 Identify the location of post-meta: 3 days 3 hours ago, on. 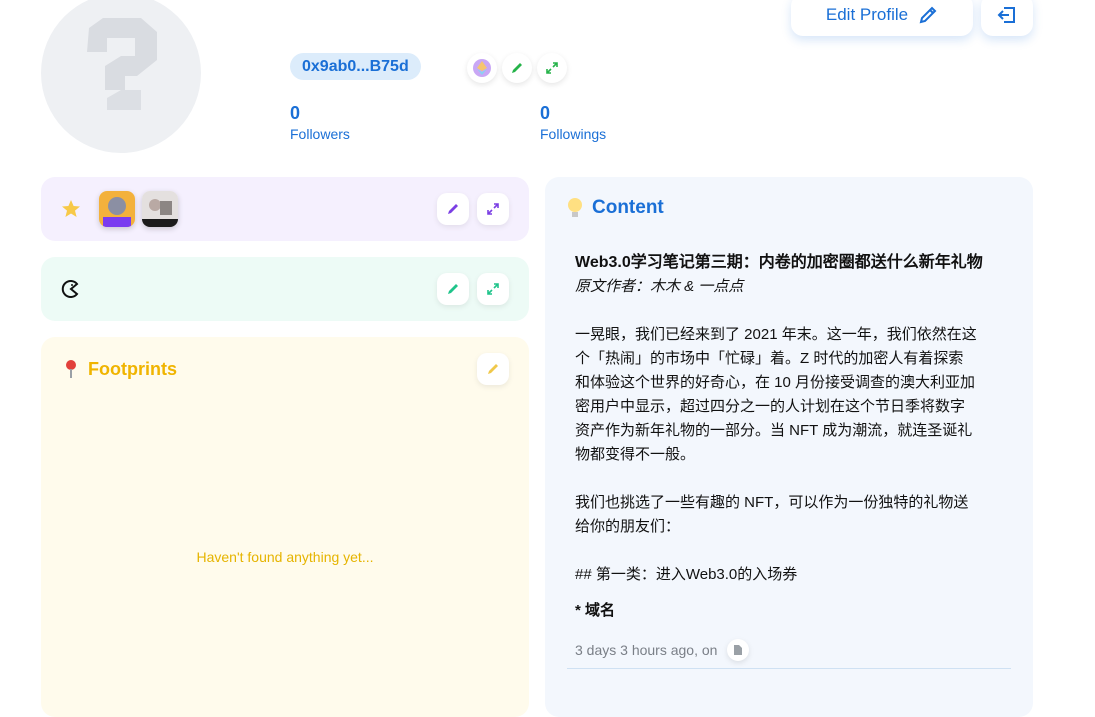
(662, 650).